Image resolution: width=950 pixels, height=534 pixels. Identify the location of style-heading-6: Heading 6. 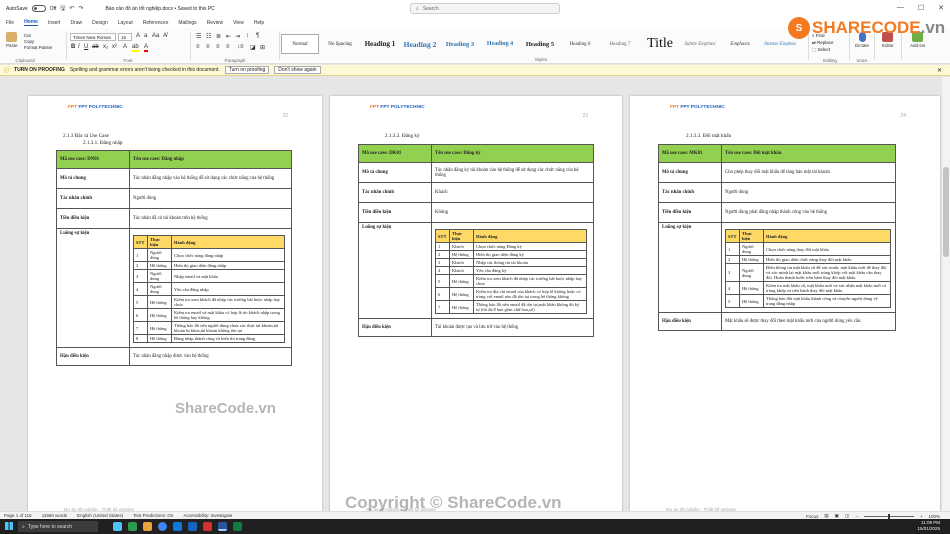
(580, 44).